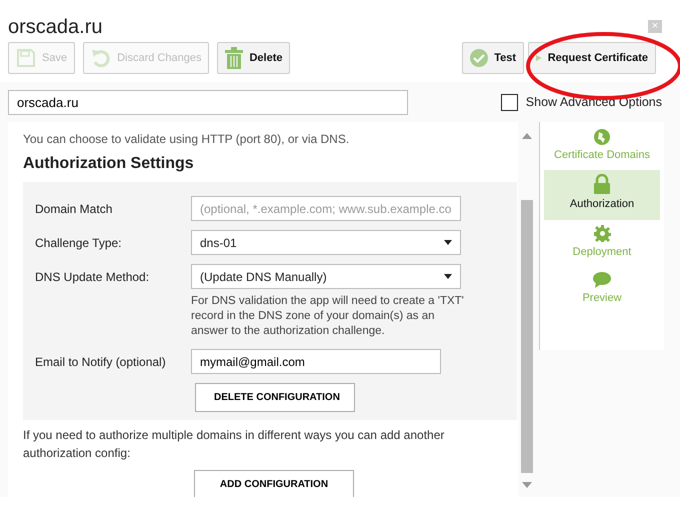  I want to click on intro-text: You can choose to validate using HTTP (port 80), or via DNS., so click(186, 139).